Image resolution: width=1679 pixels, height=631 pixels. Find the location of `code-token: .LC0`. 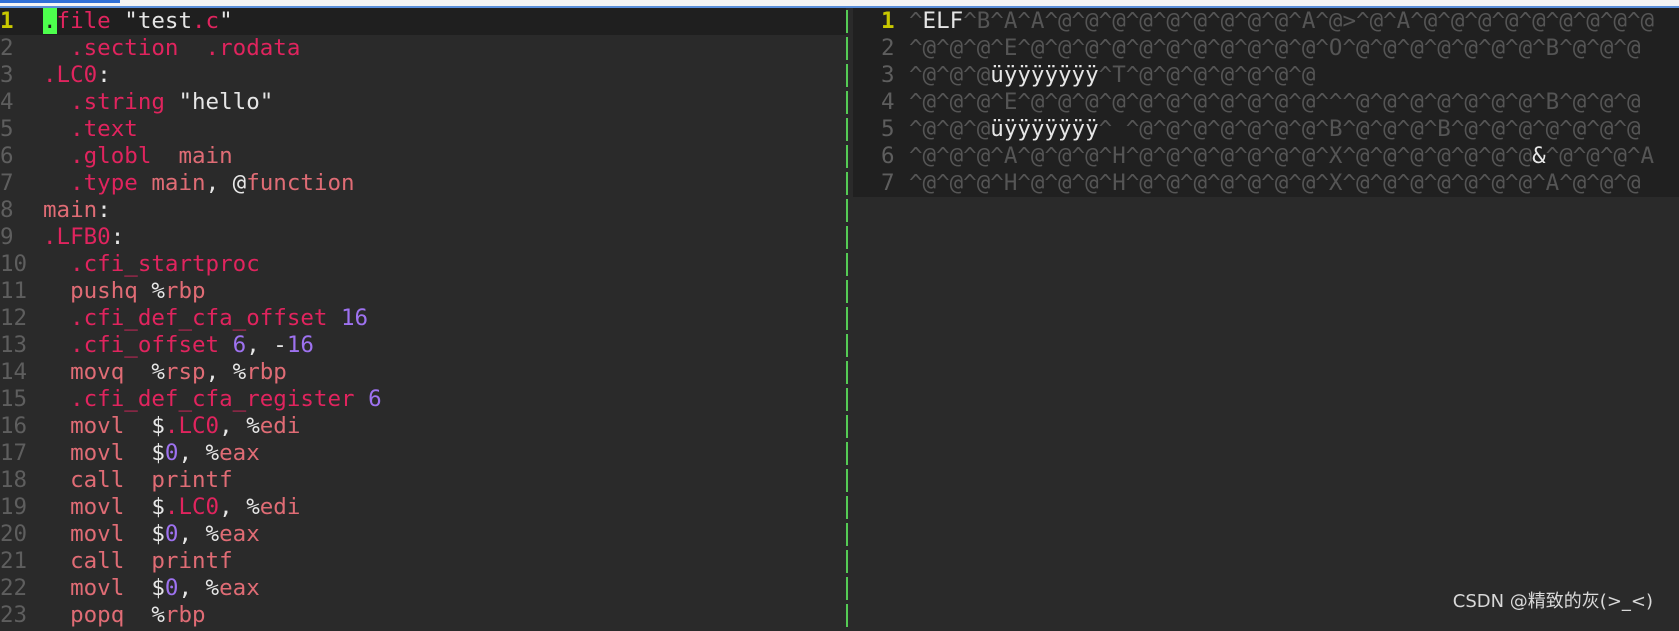

code-token: .LC0 is located at coordinates (192, 426).